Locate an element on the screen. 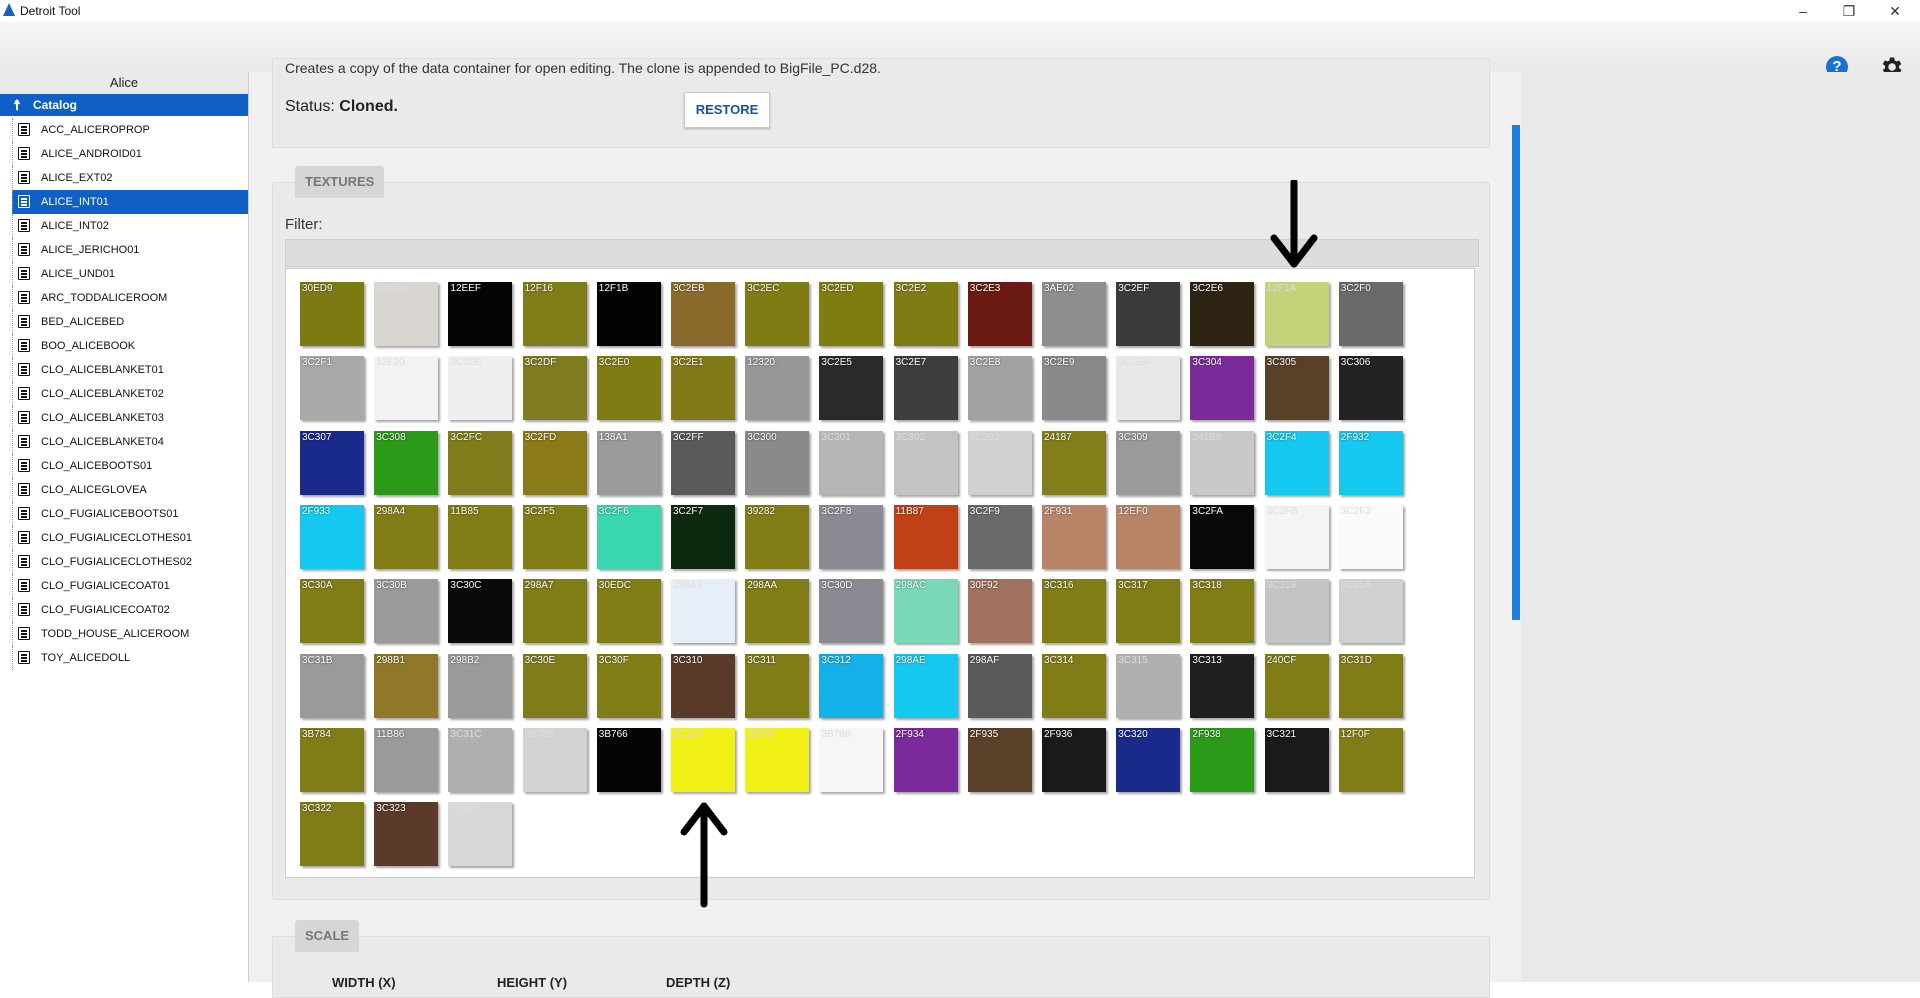  texture-tile: 3C314 is located at coordinates (1074, 685).